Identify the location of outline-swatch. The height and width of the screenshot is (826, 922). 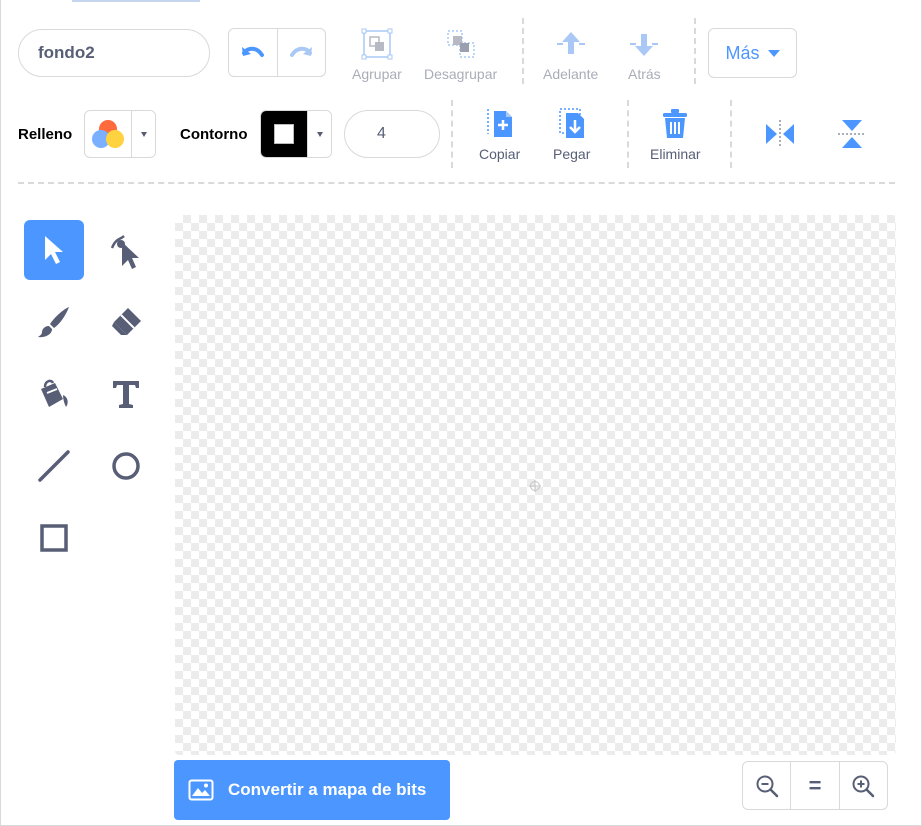
(284, 134).